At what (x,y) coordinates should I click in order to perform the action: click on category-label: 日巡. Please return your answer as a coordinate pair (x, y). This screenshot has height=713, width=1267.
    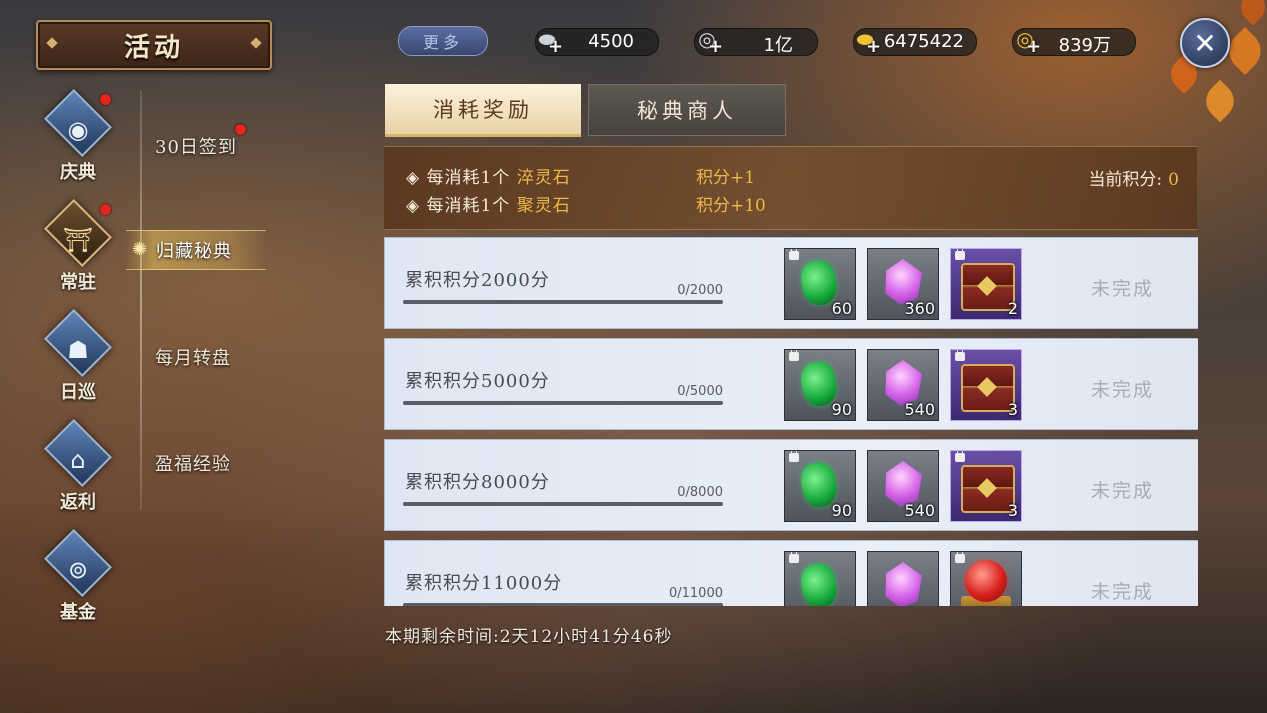
    Looking at the image, I should click on (78, 392).